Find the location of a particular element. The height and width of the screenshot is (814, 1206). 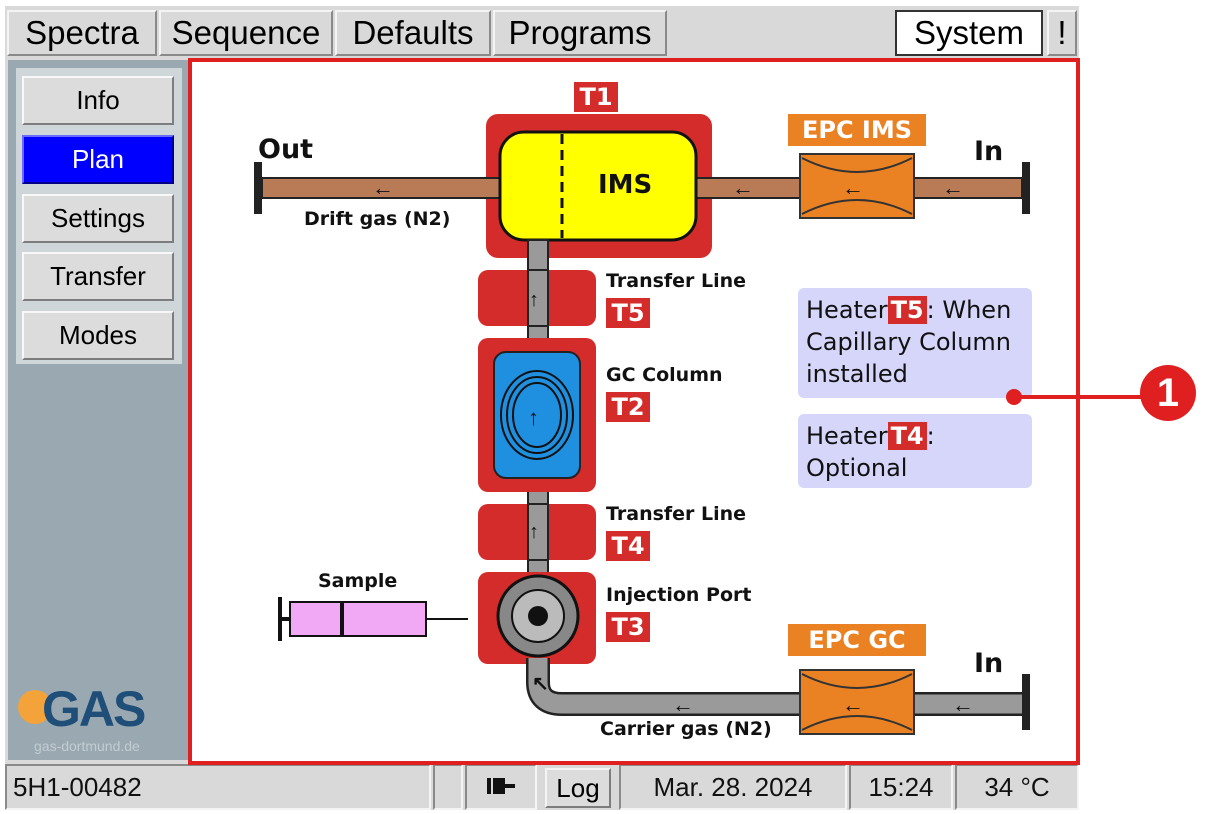

sidebar-item-modes: Modes is located at coordinates (98, 335).